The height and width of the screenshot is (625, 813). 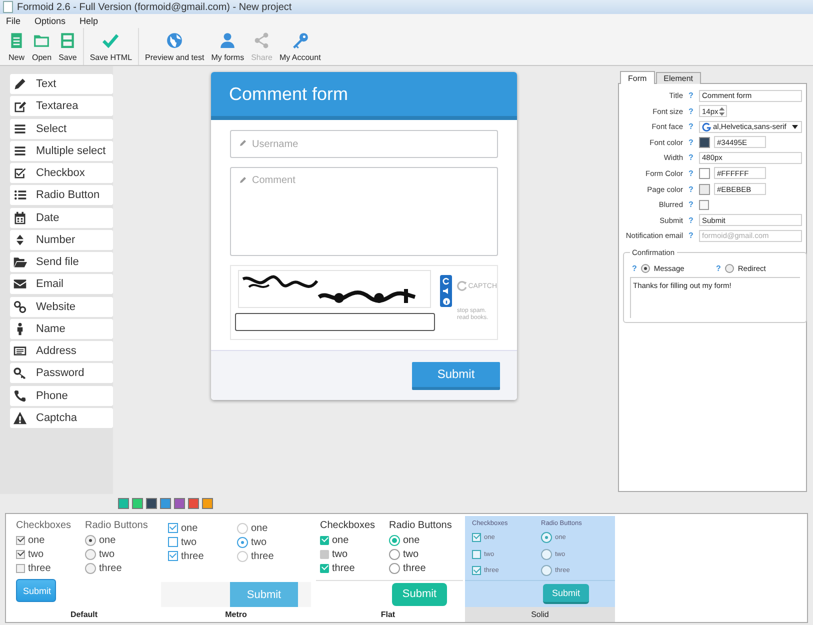 What do you see at coordinates (364, 211) in the screenshot?
I see `comment-field: Comment` at bounding box center [364, 211].